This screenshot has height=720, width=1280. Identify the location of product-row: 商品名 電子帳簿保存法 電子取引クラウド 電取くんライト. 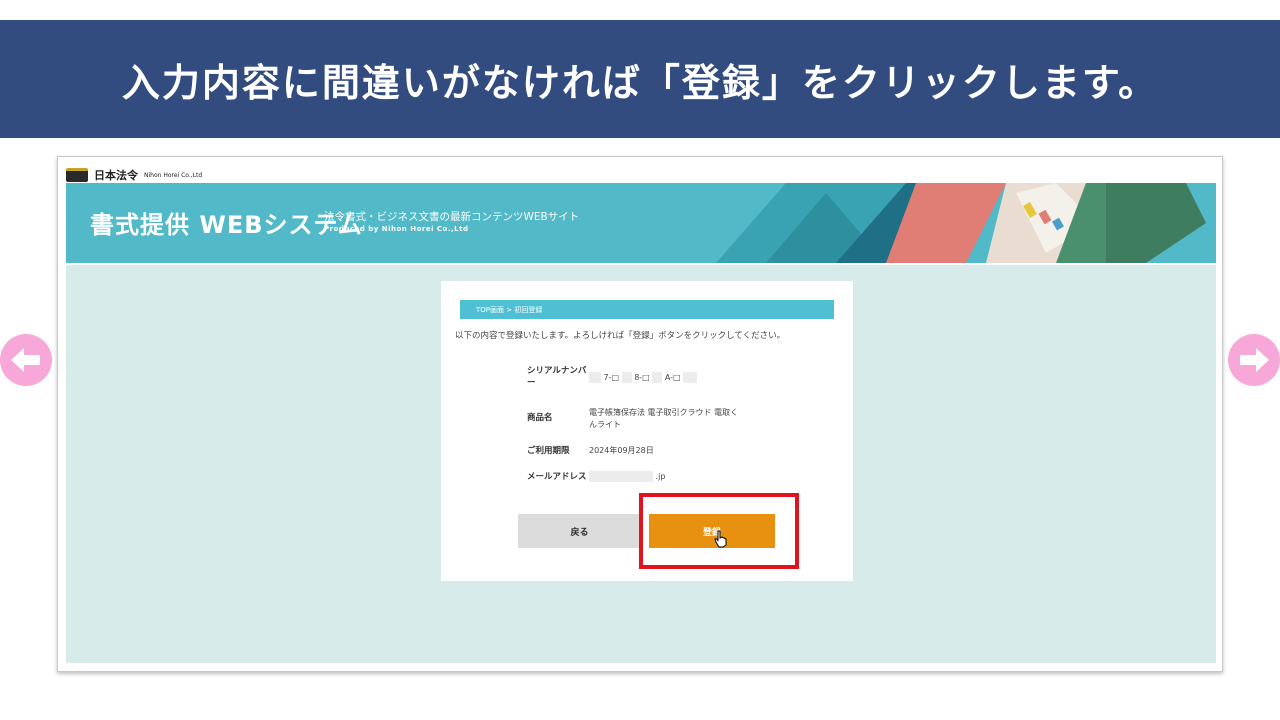
(633, 418).